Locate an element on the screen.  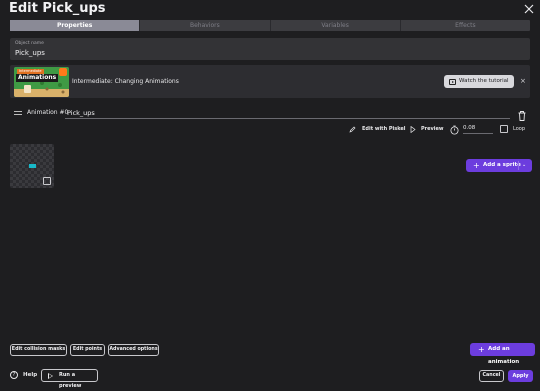
object-name-value: Pick_ups is located at coordinates (30, 53).